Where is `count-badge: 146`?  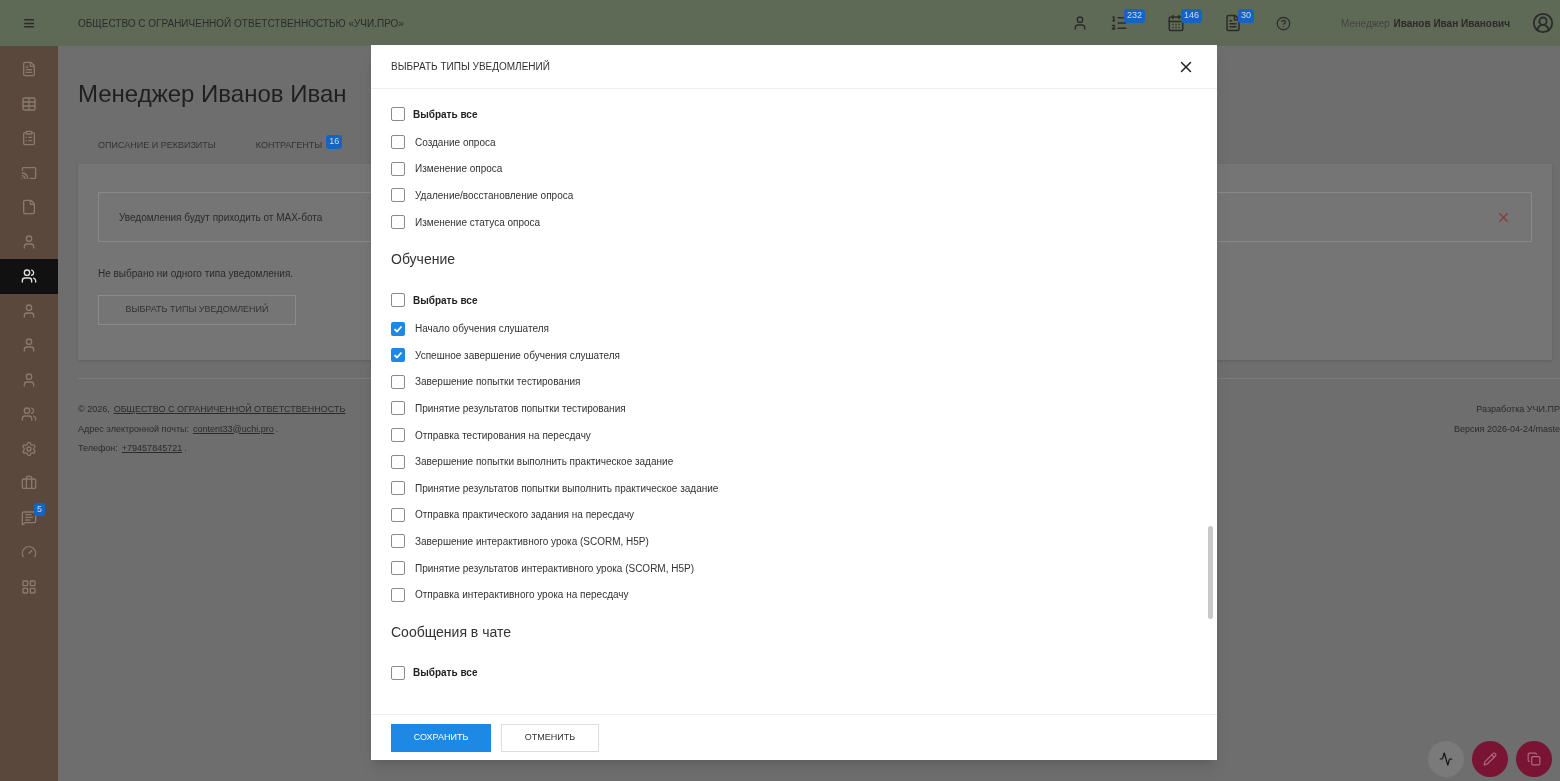
count-badge: 146 is located at coordinates (1192, 16).